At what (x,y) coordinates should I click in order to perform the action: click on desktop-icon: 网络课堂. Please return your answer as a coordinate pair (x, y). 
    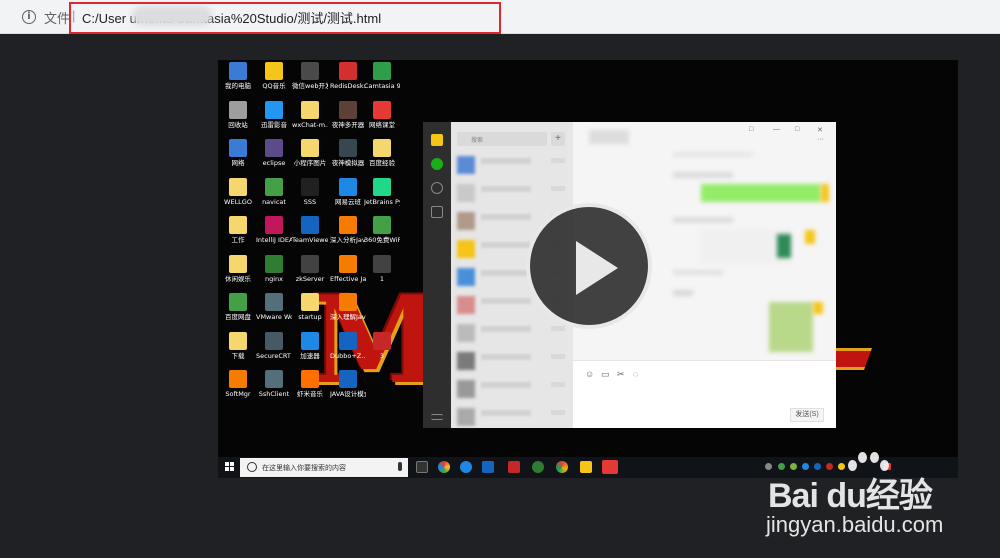
    Looking at the image, I should click on (382, 114).